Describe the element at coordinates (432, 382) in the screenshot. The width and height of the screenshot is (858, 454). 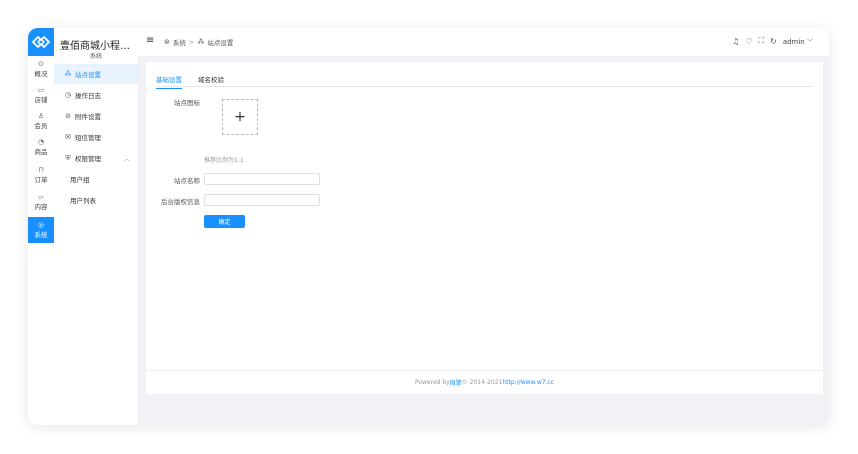
I see `footer-prefix: Powered by` at that location.